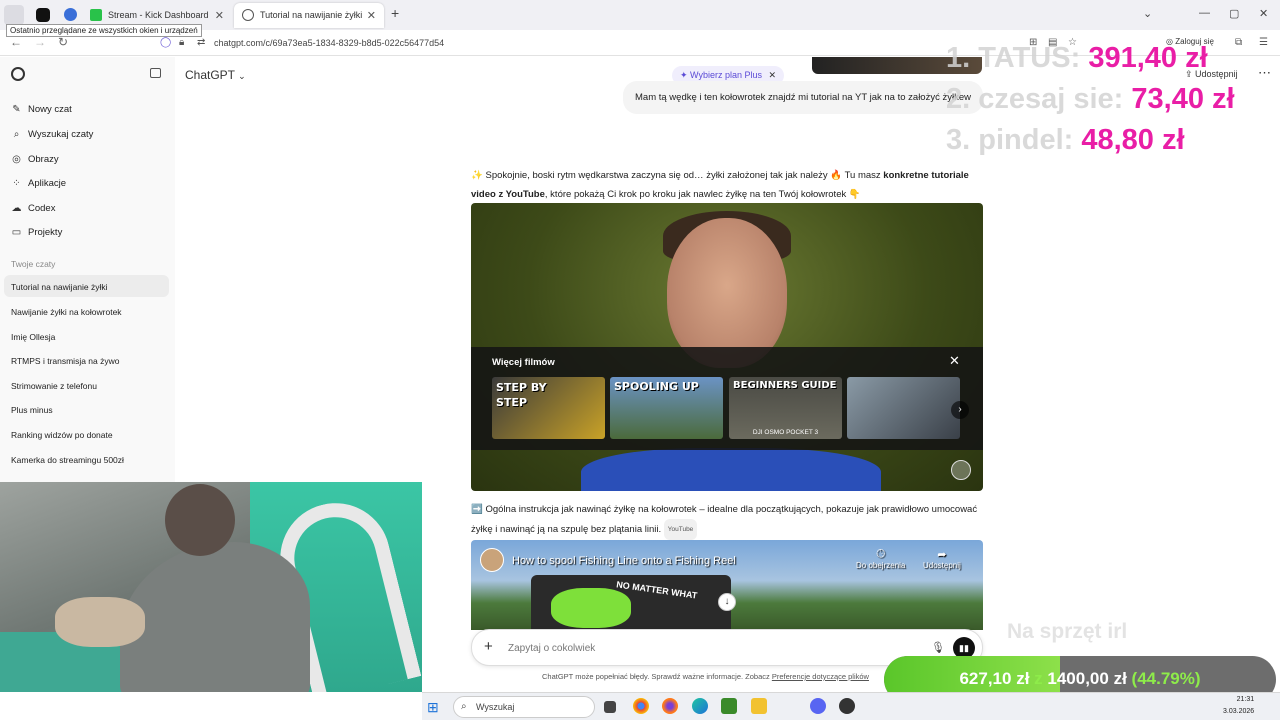 Image resolution: width=1280 pixels, height=720 pixels. I want to click on thumbnail-title: STEP BY STEP, so click(521, 395).